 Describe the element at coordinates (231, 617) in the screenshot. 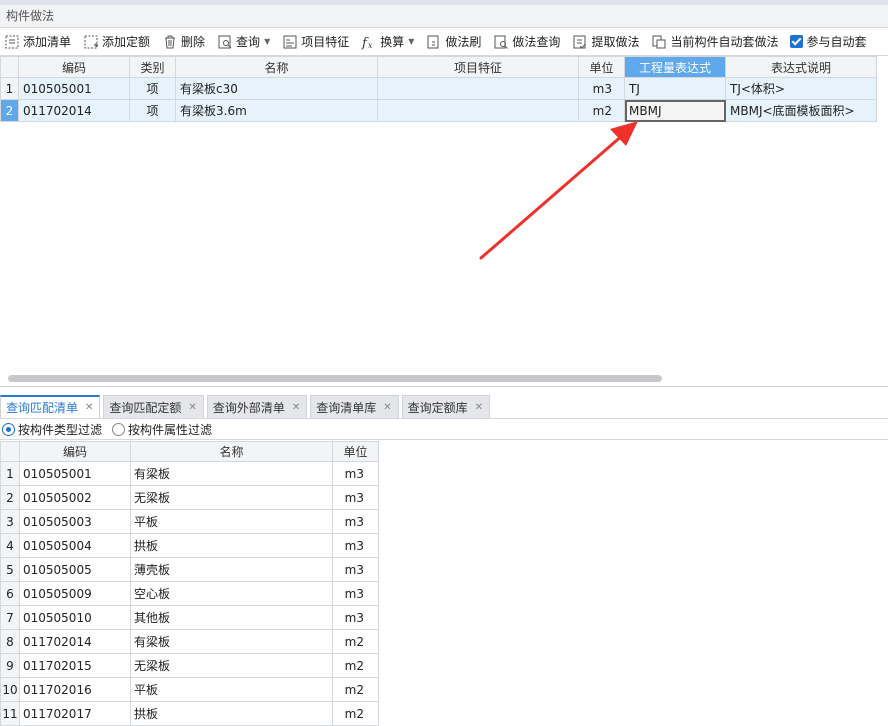

I see `name-cell: 其他板` at that location.